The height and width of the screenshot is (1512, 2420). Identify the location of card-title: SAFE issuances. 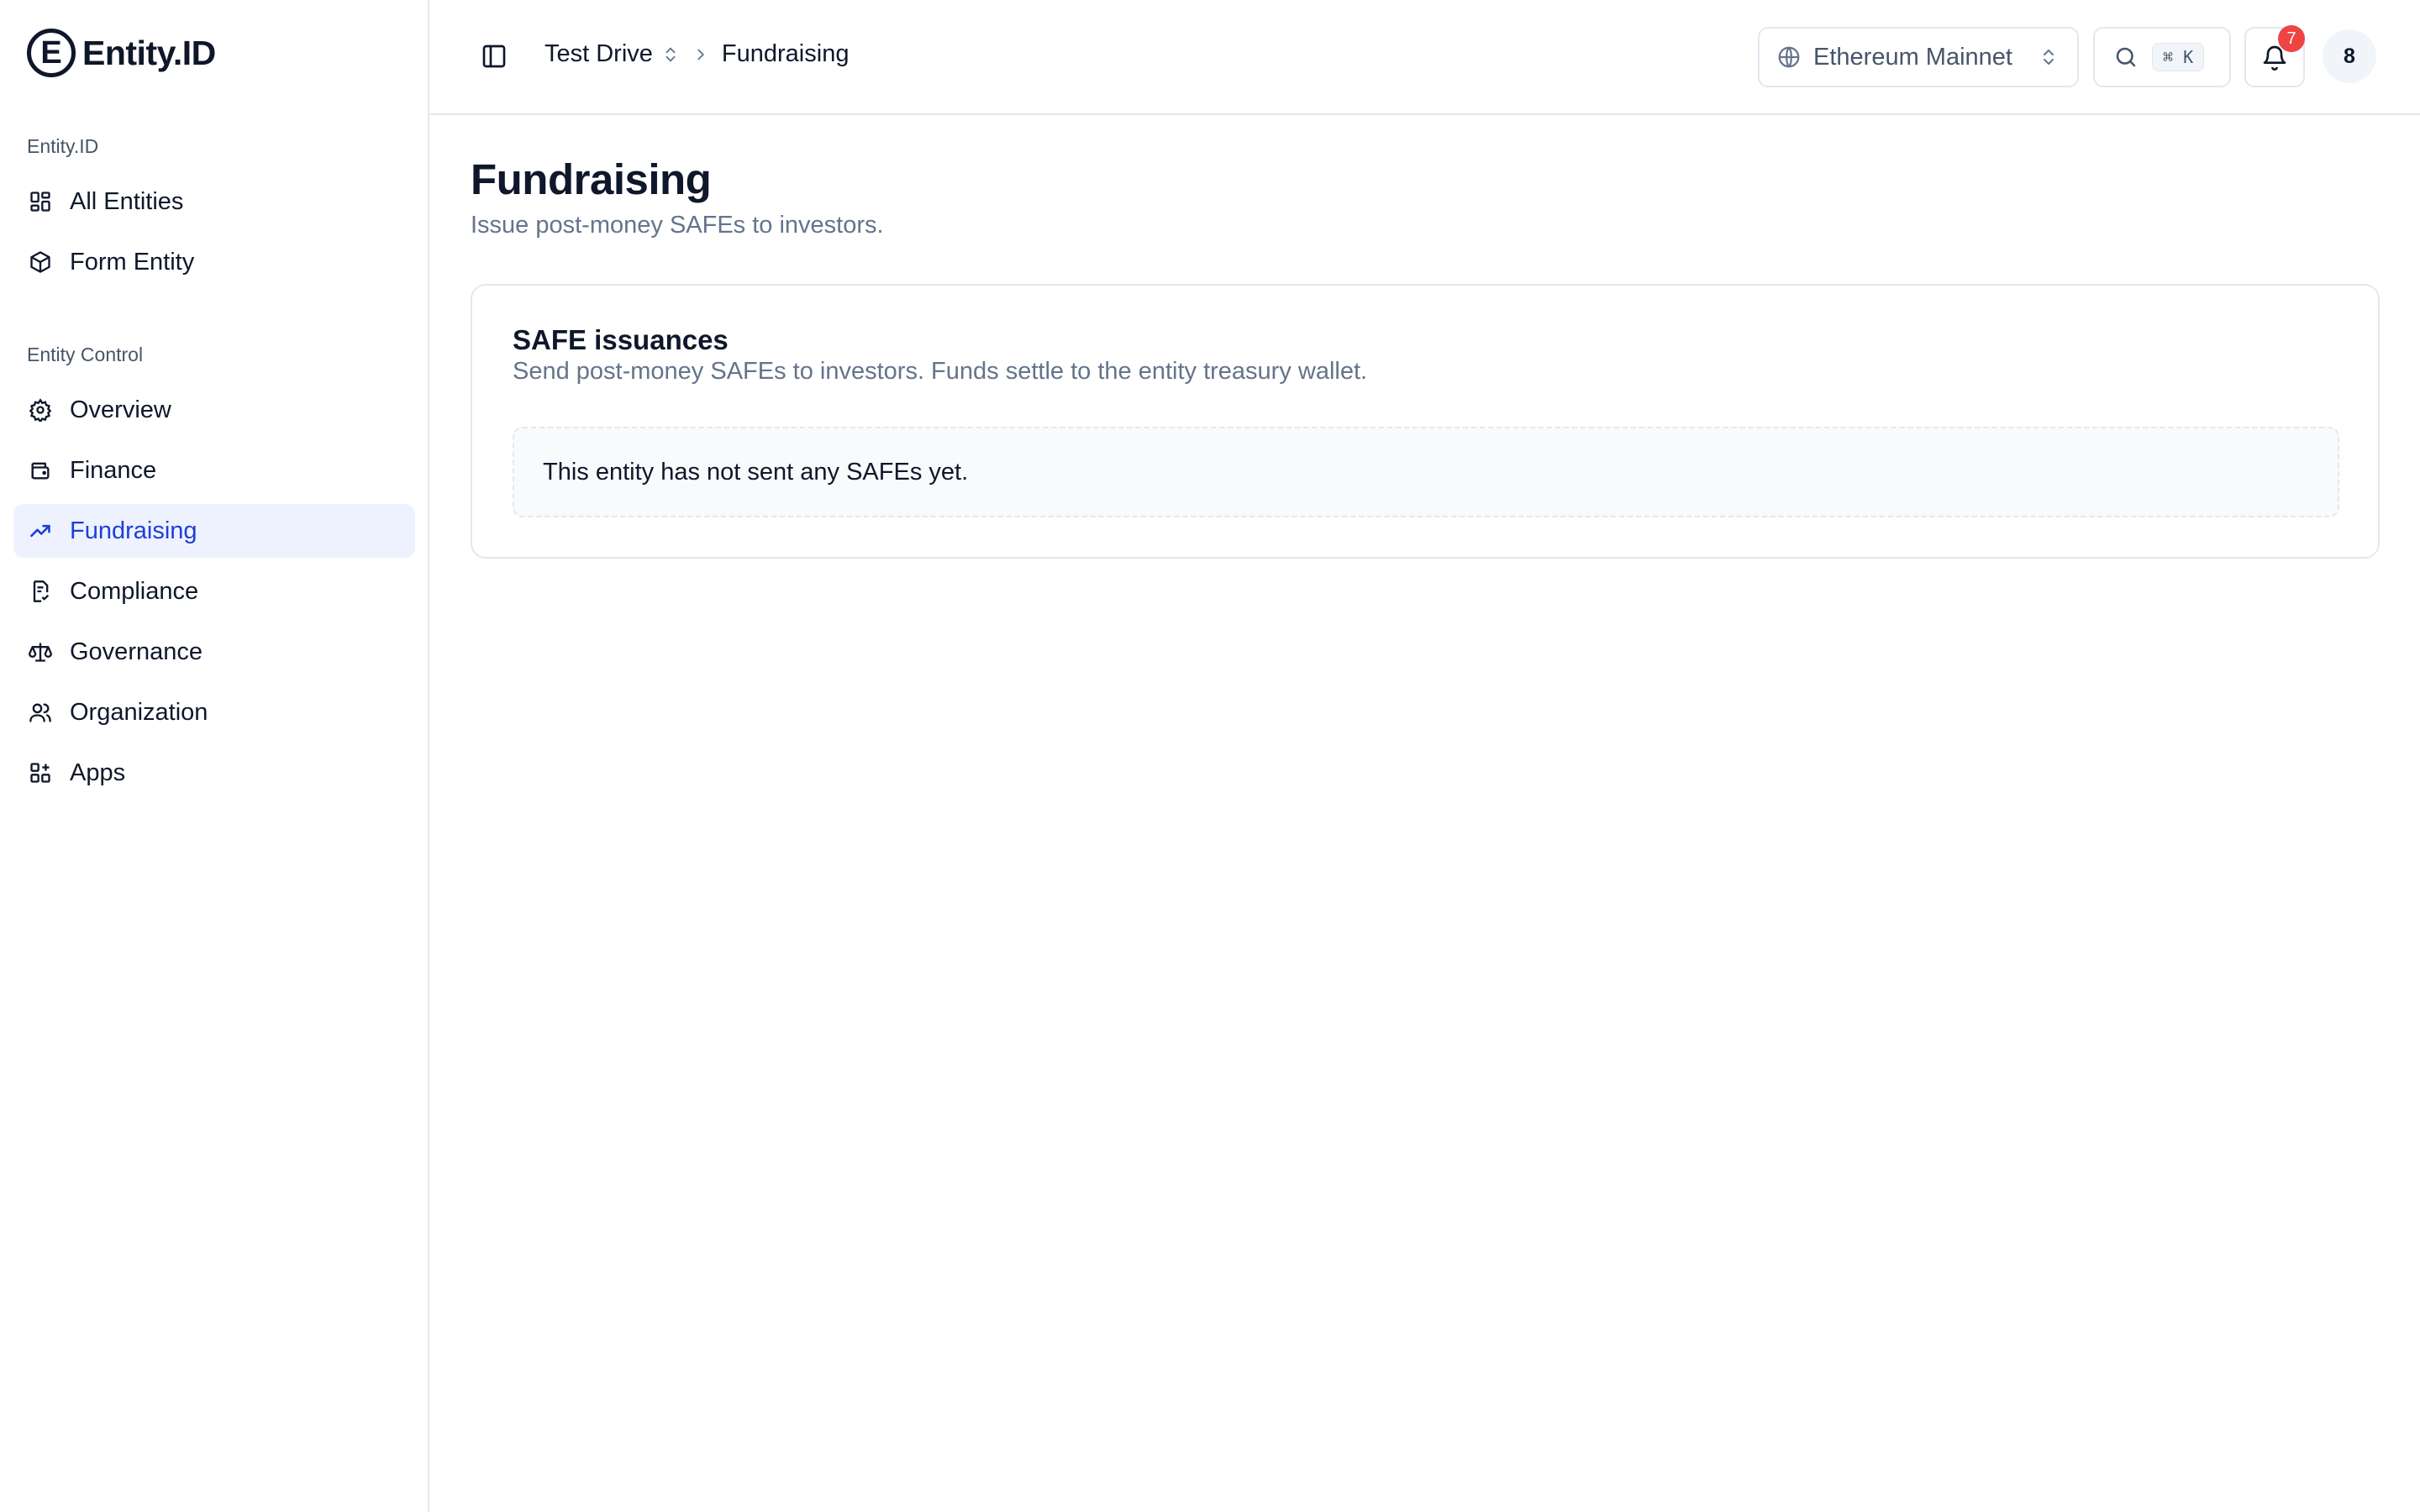
(621, 339).